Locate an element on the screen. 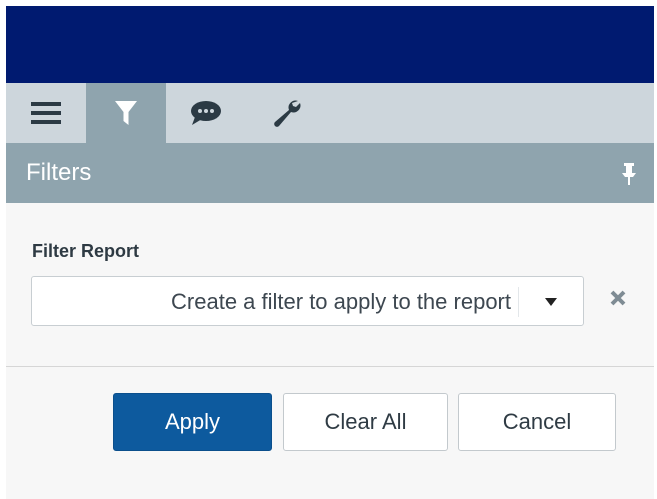 The height and width of the screenshot is (499, 657). wrench-icon is located at coordinates (287, 113).